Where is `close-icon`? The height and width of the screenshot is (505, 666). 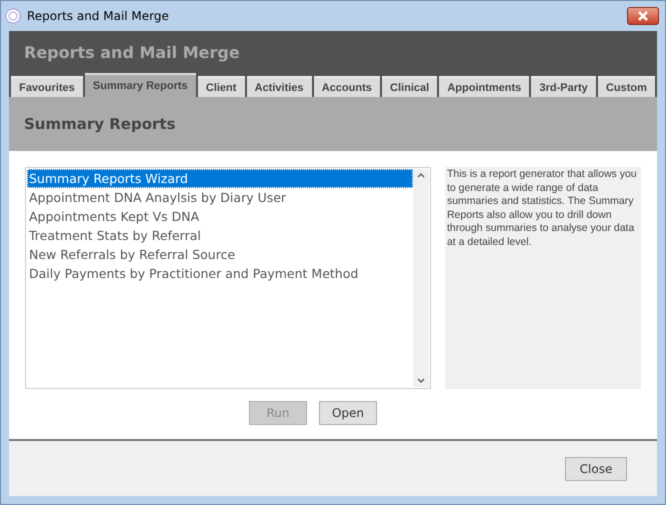 close-icon is located at coordinates (643, 16).